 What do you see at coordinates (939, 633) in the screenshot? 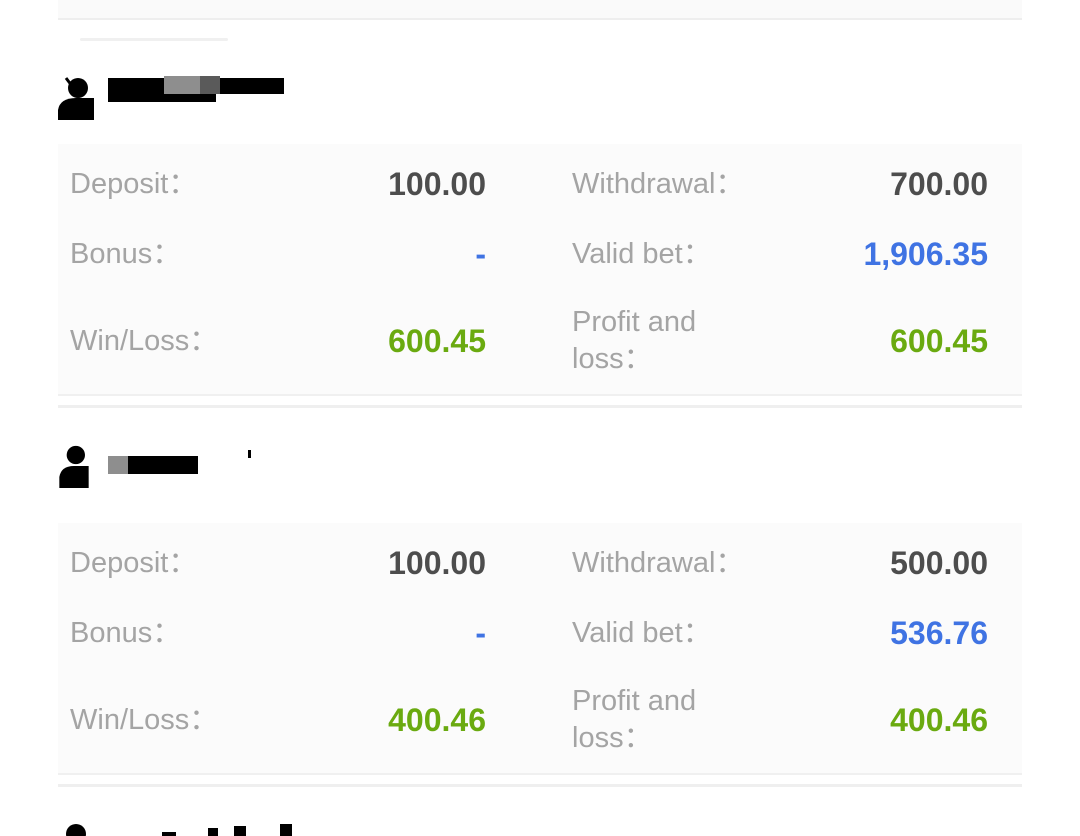
I see `valid-bet-value: 536.76` at bounding box center [939, 633].